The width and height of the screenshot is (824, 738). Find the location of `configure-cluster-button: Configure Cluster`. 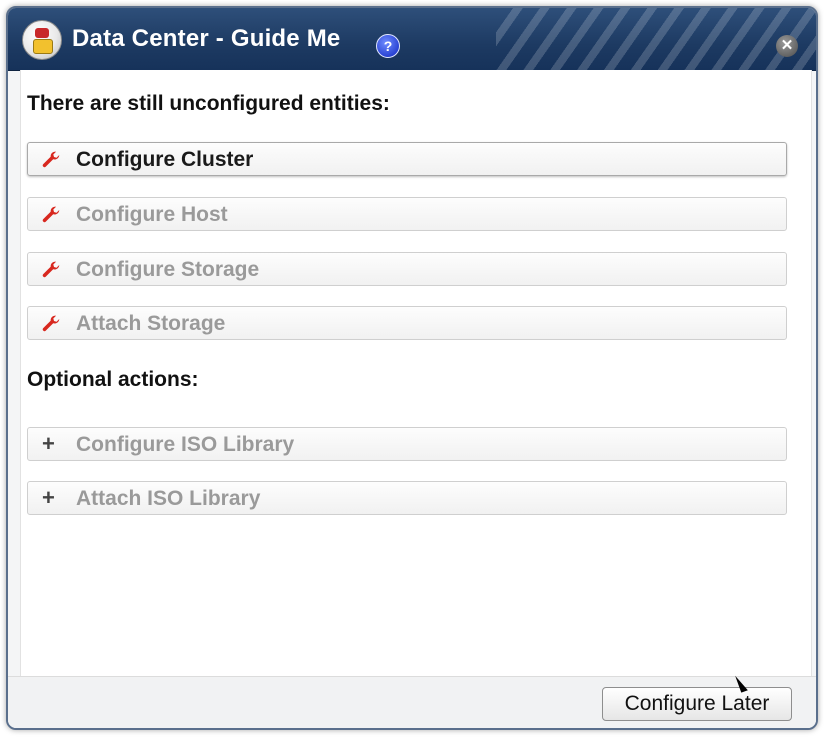

configure-cluster-button: Configure Cluster is located at coordinates (407, 159).